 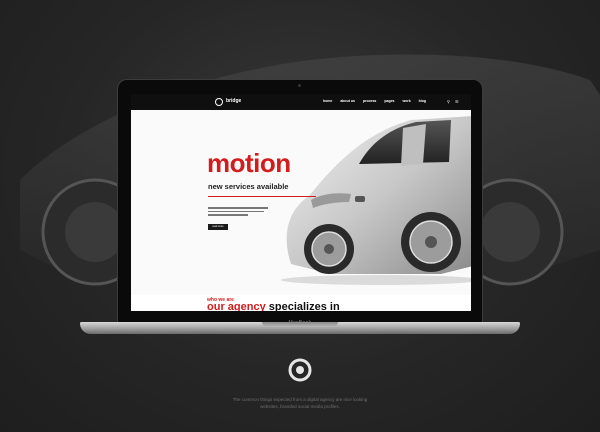 What do you see at coordinates (422, 101) in the screenshot?
I see `nav-item-blog: blog` at bounding box center [422, 101].